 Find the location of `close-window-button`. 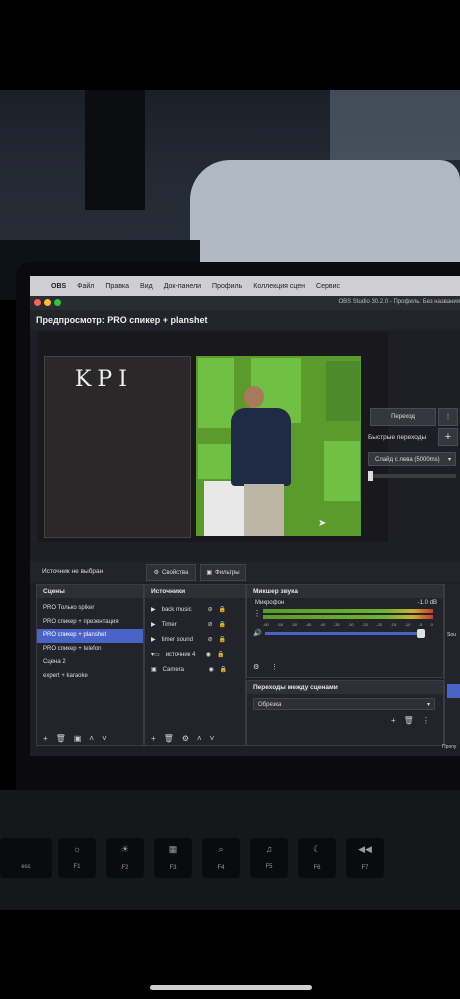

close-window-button is located at coordinates (37, 302).